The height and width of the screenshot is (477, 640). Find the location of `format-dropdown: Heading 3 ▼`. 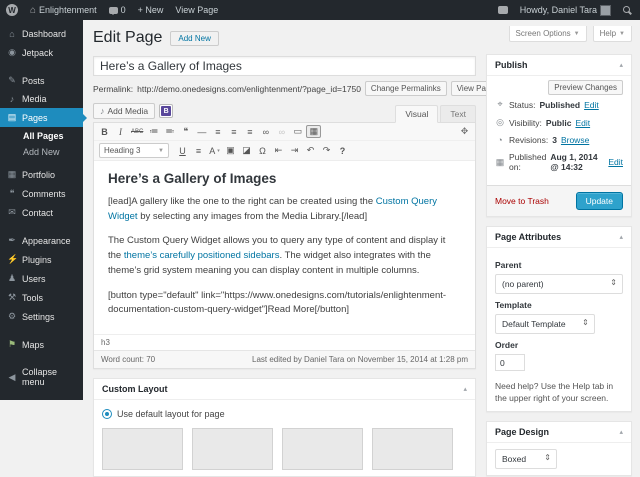

format-dropdown: Heading 3 ▼ is located at coordinates (134, 150).